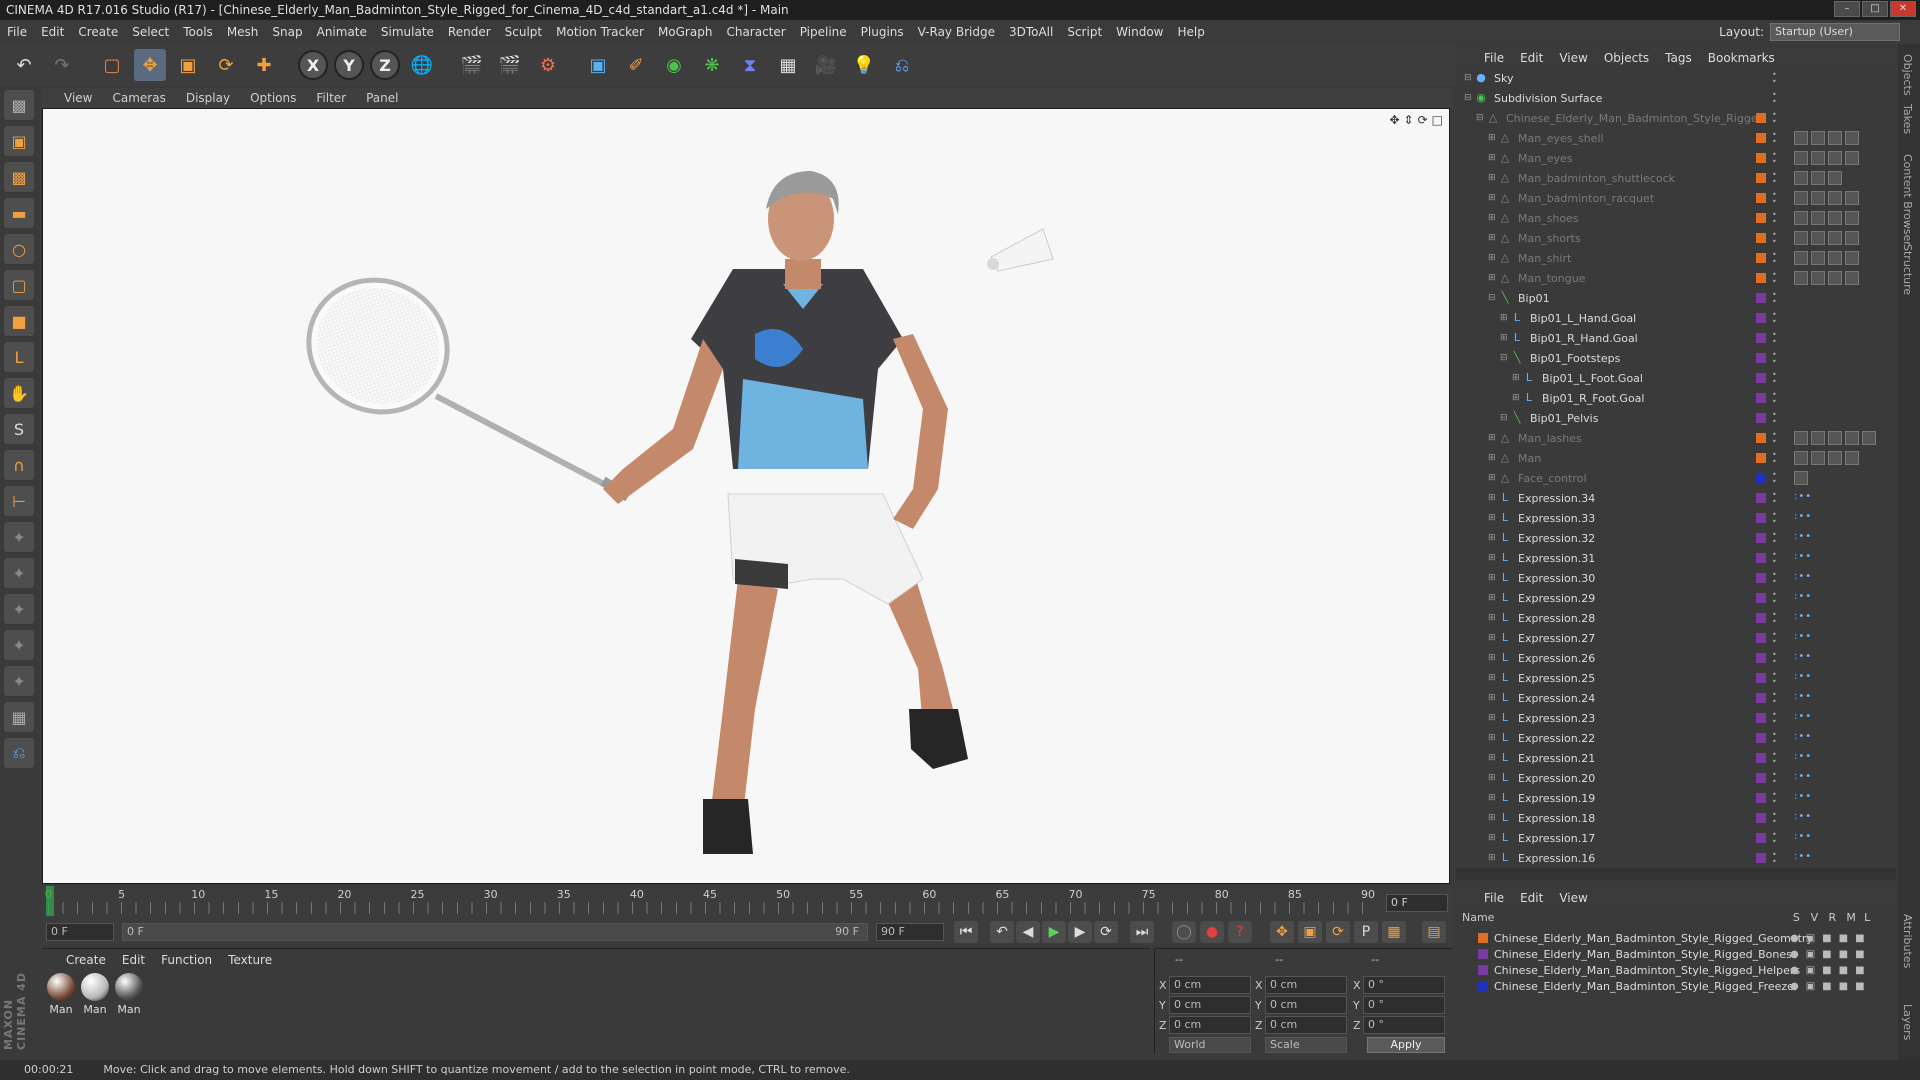 The height and width of the screenshot is (1080, 1920). What do you see at coordinates (1306, 1025) in the screenshot?
I see `size-z-field: 0 cm` at bounding box center [1306, 1025].